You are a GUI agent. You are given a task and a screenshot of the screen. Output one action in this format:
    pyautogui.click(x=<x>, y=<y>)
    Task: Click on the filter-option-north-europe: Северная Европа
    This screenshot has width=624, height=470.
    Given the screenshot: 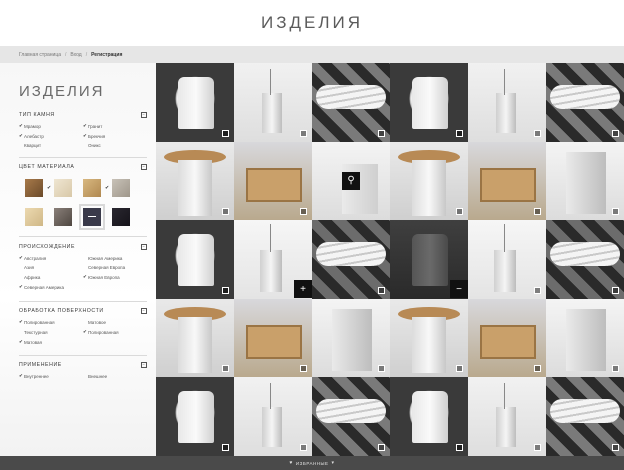 What is the action you would take?
    pyautogui.click(x=115, y=267)
    